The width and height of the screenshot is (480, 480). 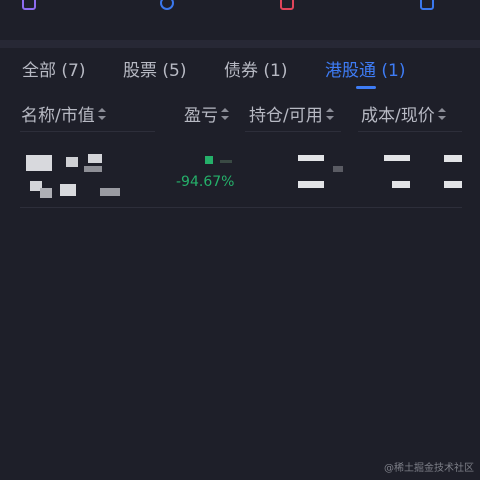 I want to click on column-header-pnl: 盈亏, so click(x=206, y=113).